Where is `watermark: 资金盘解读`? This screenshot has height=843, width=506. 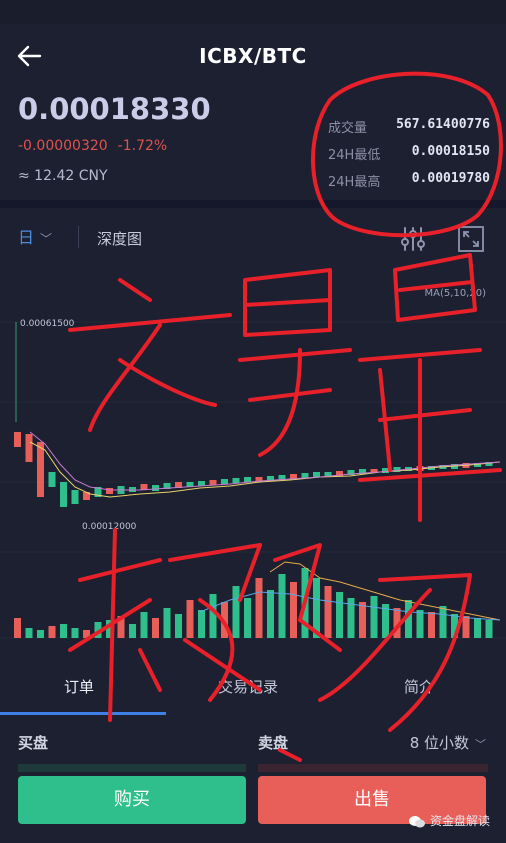
watermark: 资金盘解读 is located at coordinates (449, 820).